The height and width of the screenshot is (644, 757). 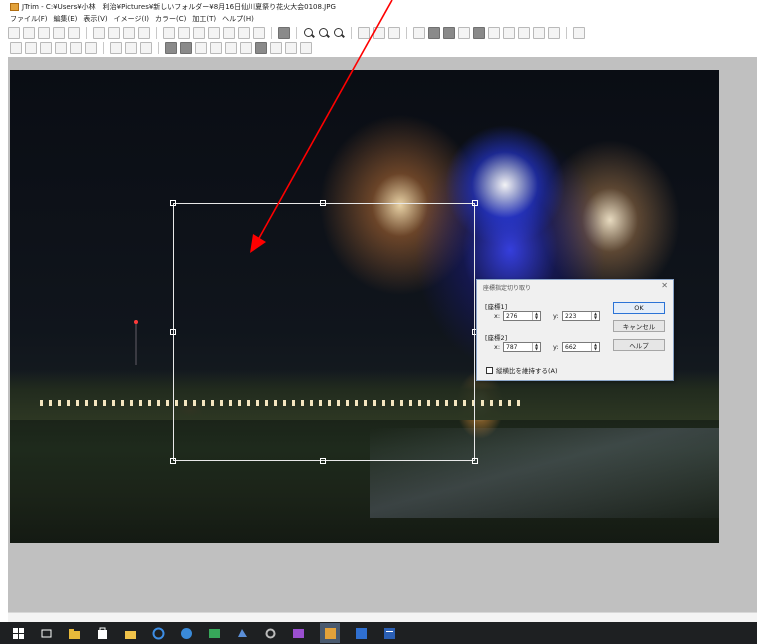 I want to click on frame-icon, so click(x=259, y=32).